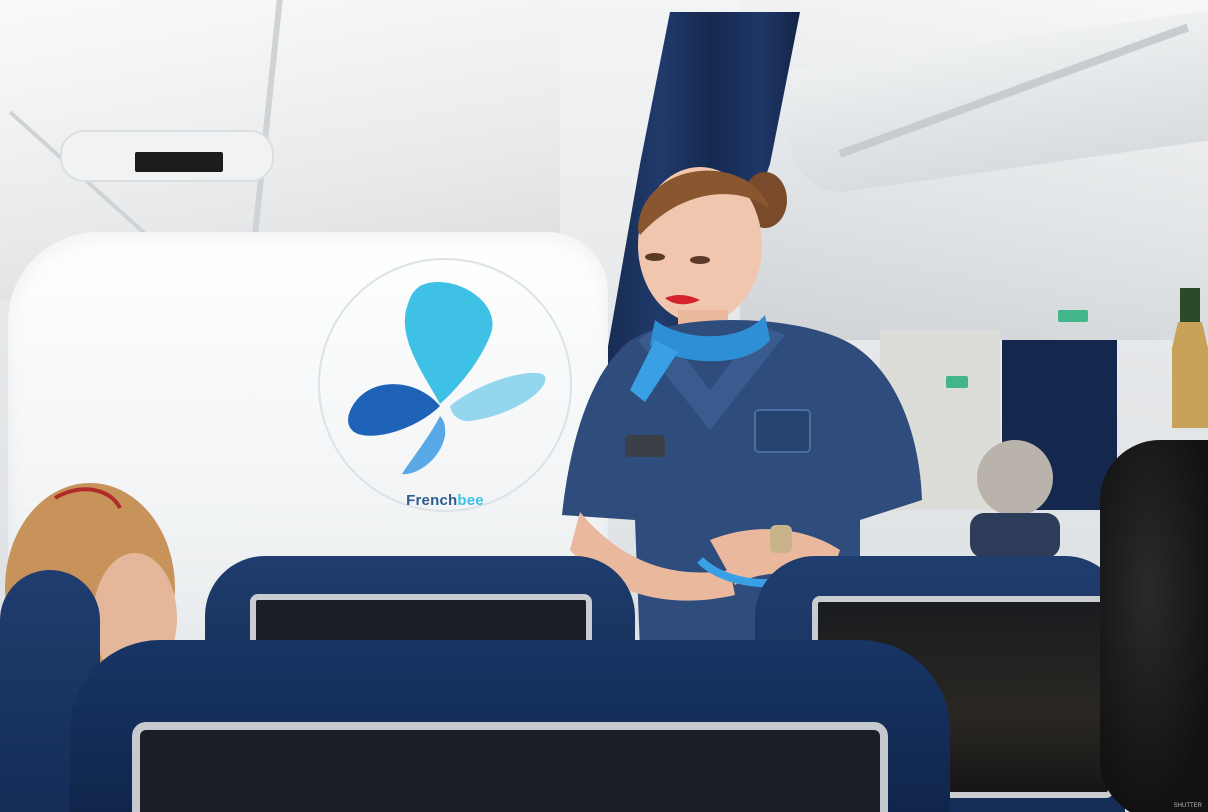 Image resolution: width=1208 pixels, height=812 pixels. Describe the element at coordinates (1190, 358) in the screenshot. I see `bottle` at that location.